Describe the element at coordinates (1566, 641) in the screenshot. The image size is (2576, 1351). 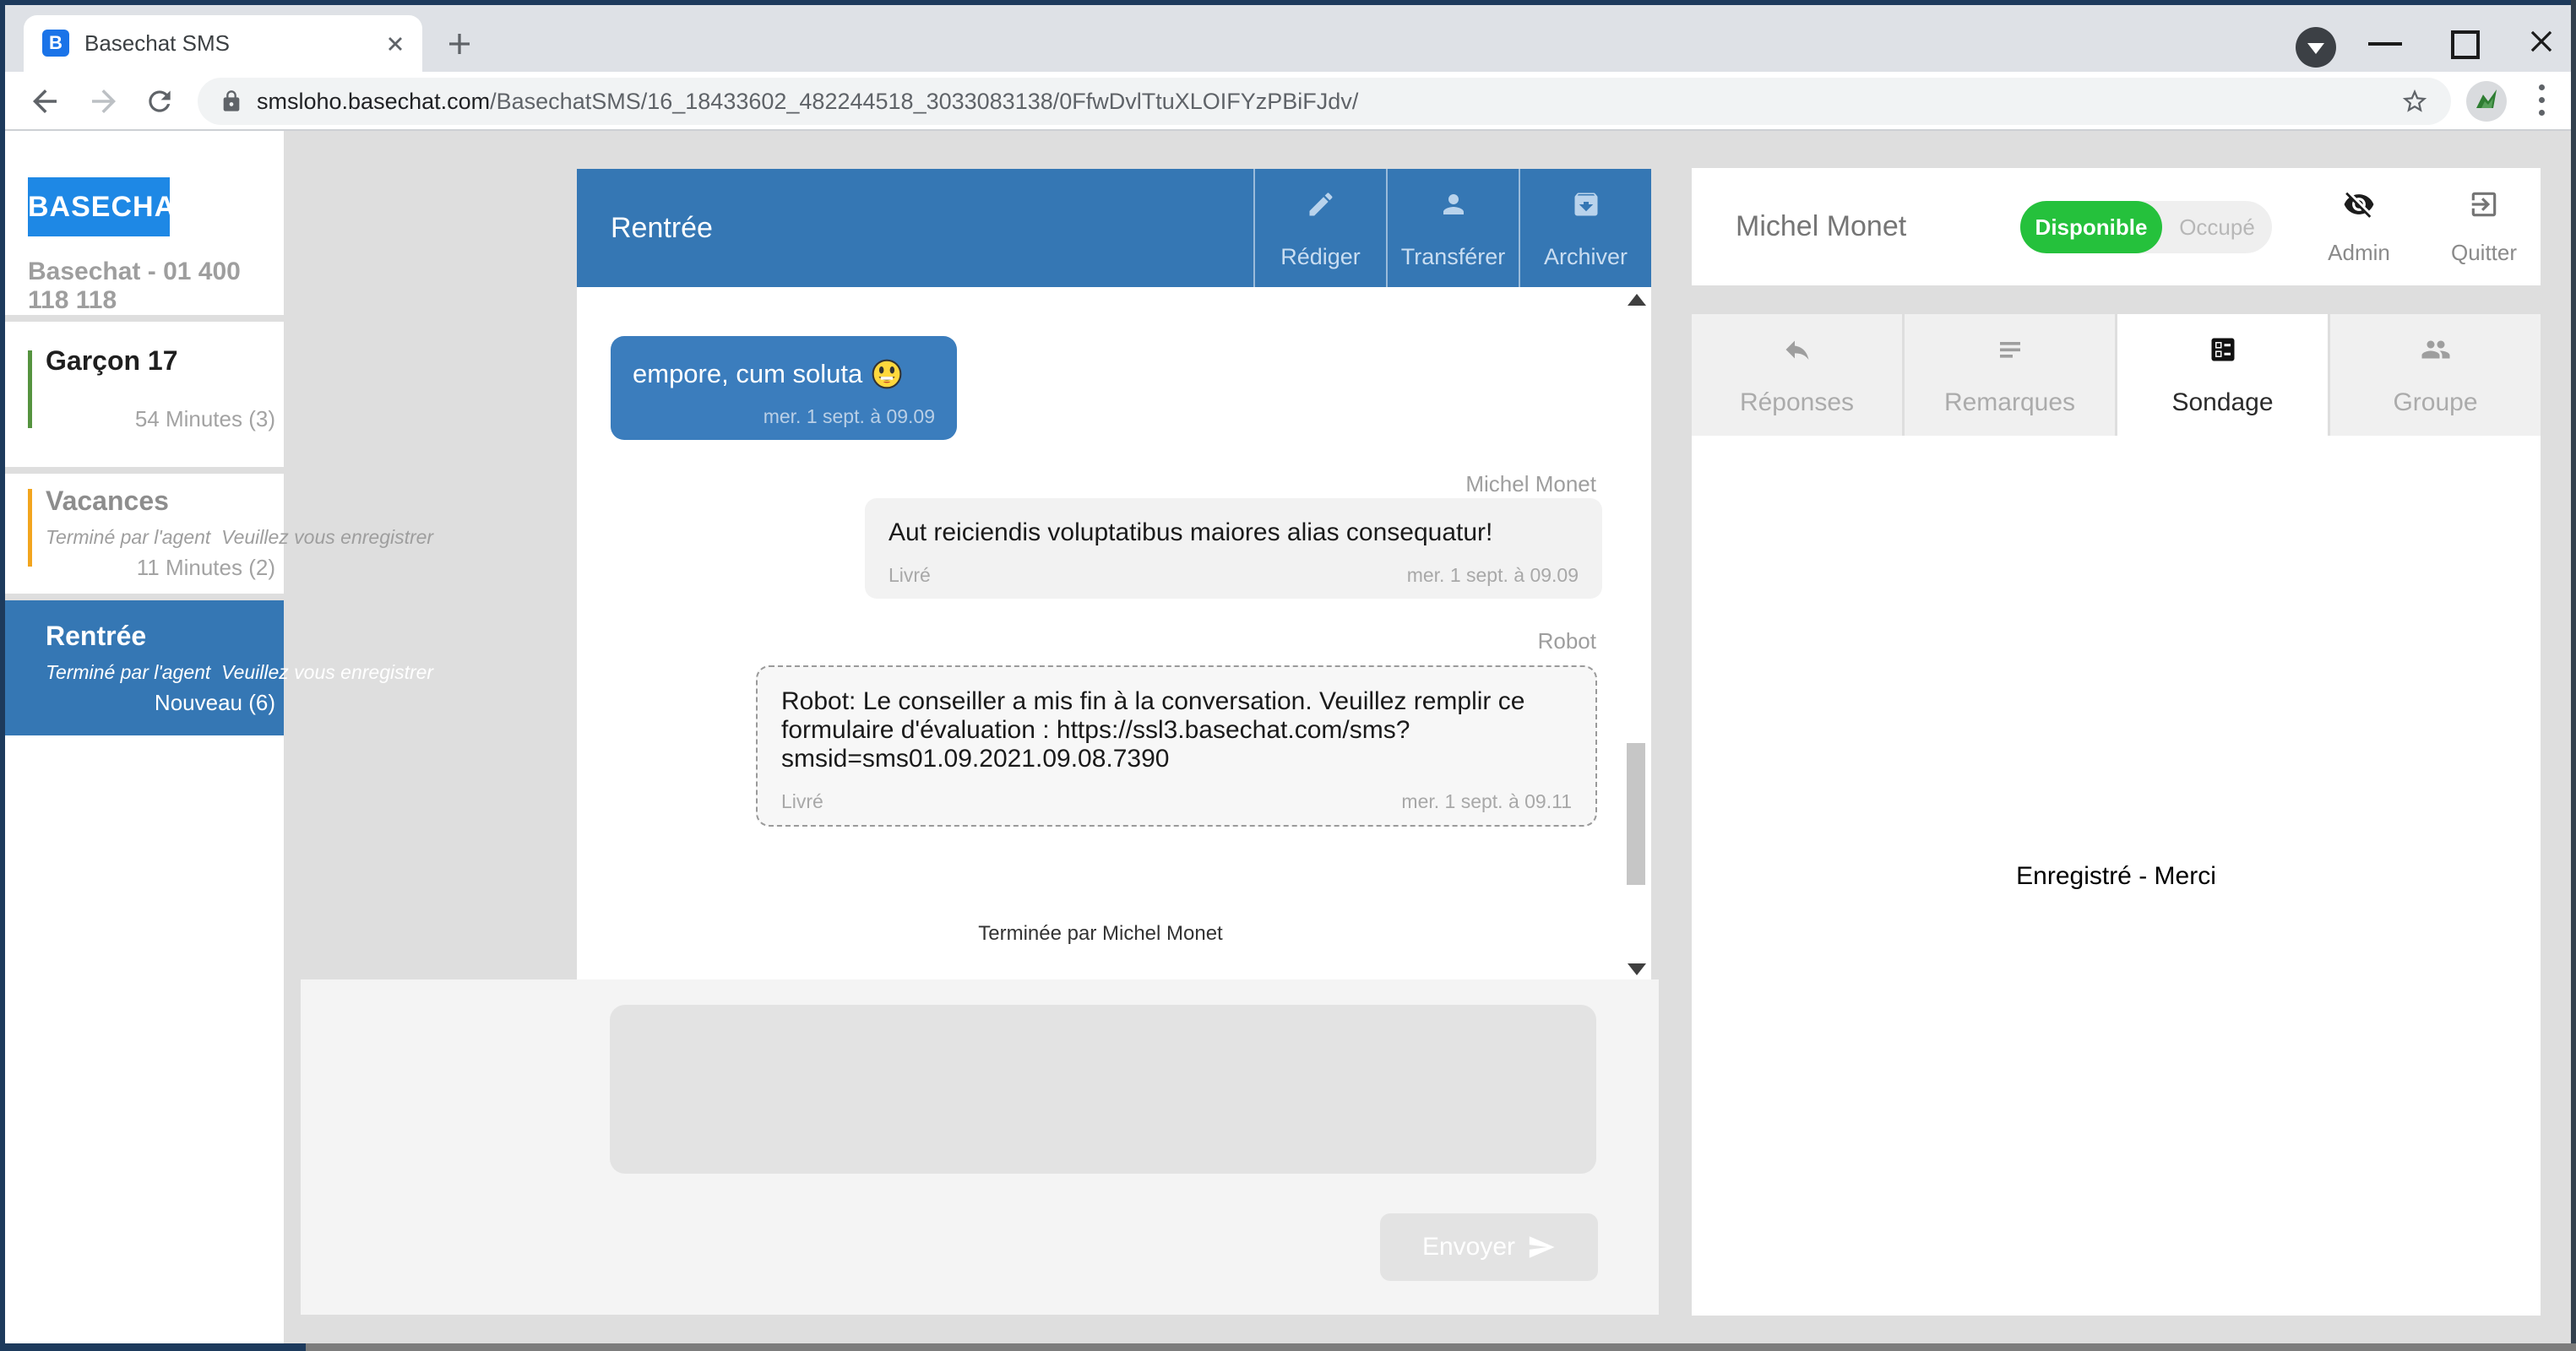
I see `sender-label: Robot` at that location.